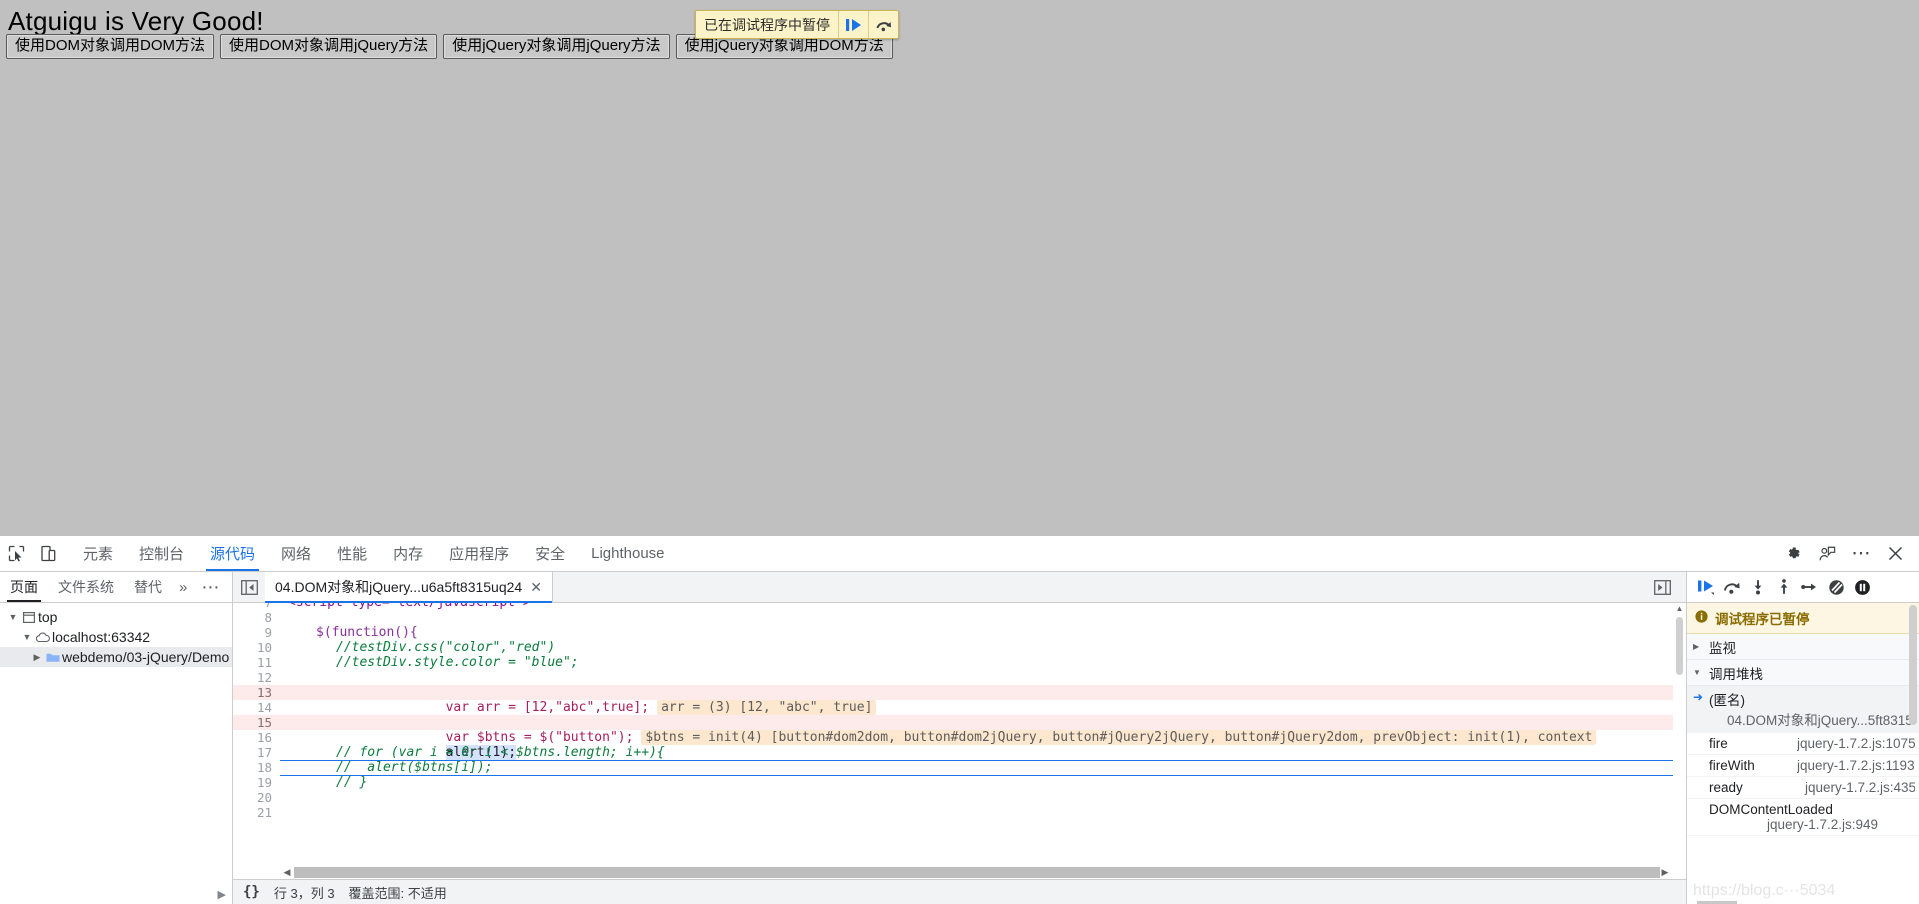  What do you see at coordinates (959, 662) in the screenshot?
I see `code-line: 11 //testDiv.style.color = "blue";` at bounding box center [959, 662].